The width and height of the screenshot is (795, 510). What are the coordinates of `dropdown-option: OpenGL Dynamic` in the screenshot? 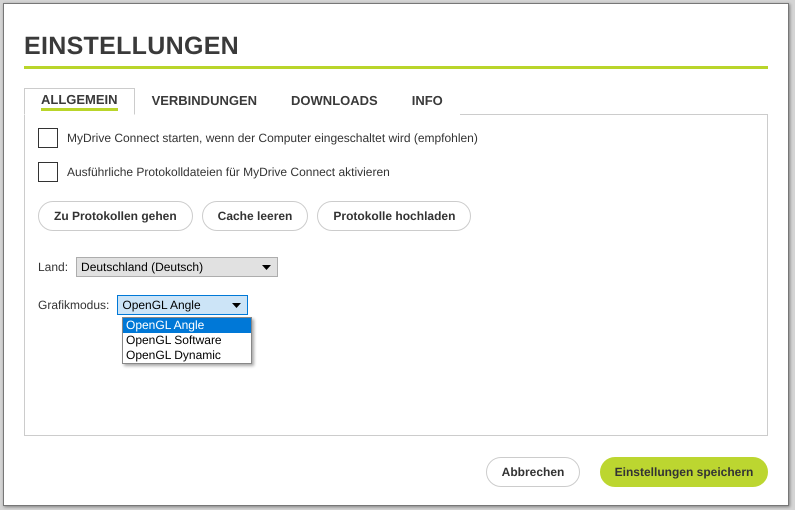 It's located at (187, 355).